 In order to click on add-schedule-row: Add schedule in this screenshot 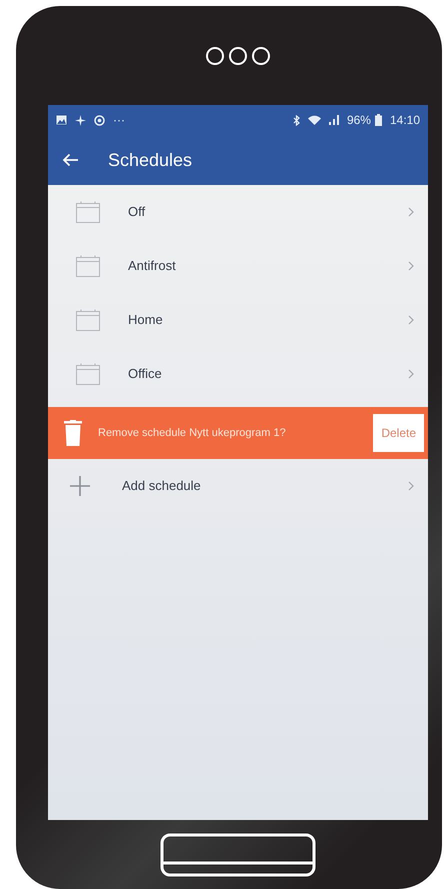, I will do `click(238, 486)`.